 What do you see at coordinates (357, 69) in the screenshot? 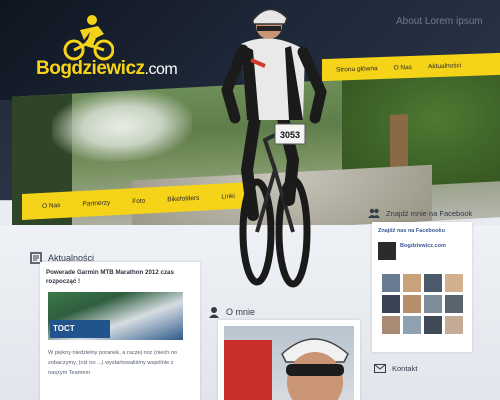
I see `topnav-item-home: Strona główna` at bounding box center [357, 69].